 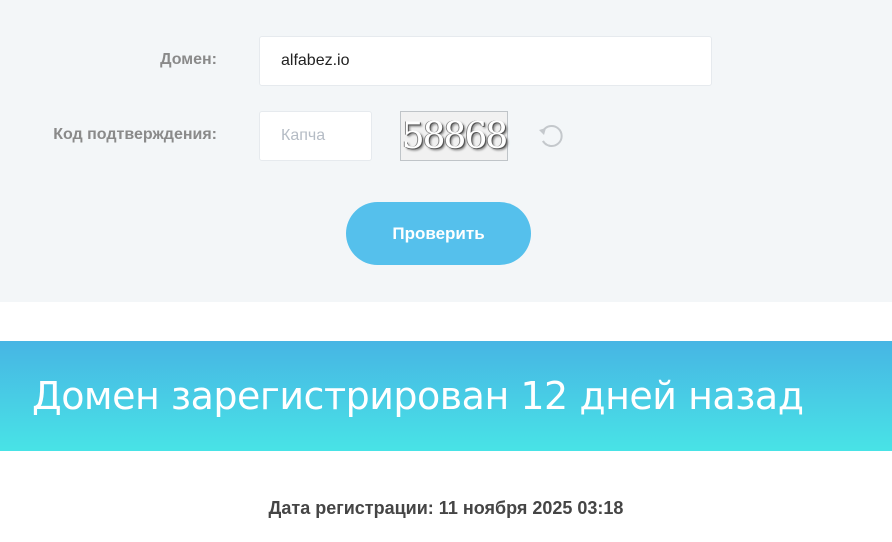 I want to click on captcha-image: 58868, so click(x=454, y=136).